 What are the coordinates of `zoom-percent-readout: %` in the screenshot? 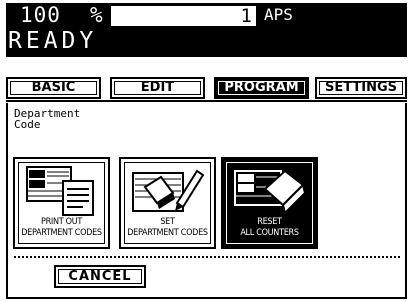 It's located at (96, 15).